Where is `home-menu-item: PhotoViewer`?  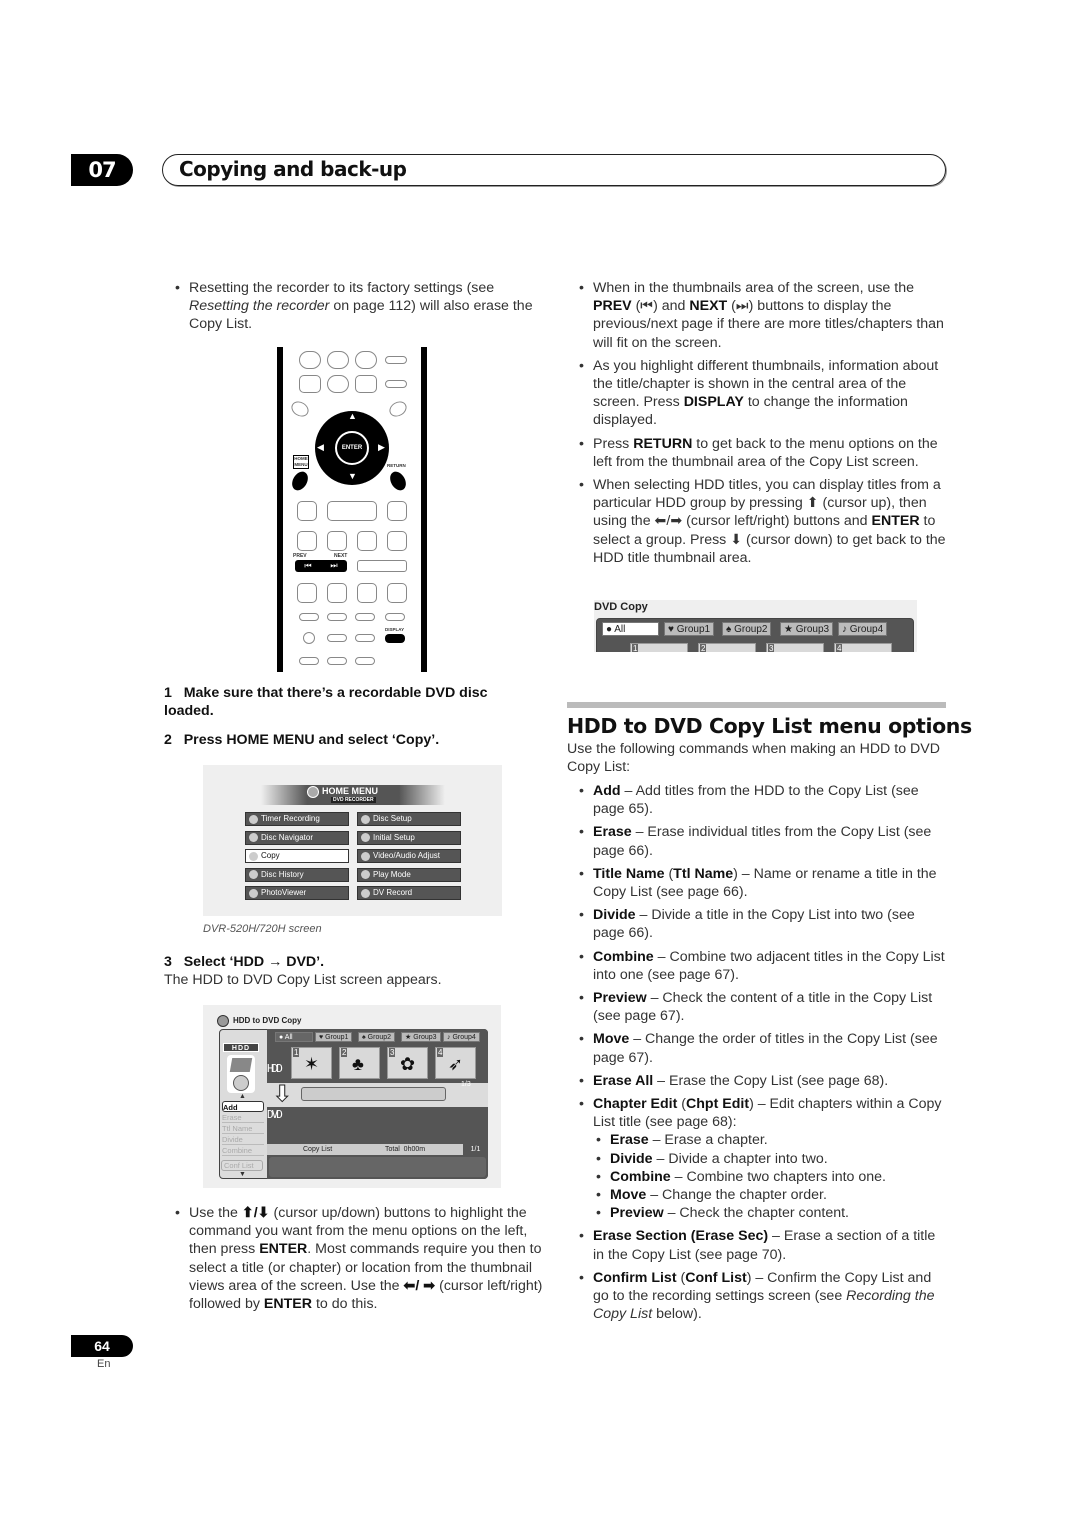
home-menu-item: PhotoViewer is located at coordinates (297, 893).